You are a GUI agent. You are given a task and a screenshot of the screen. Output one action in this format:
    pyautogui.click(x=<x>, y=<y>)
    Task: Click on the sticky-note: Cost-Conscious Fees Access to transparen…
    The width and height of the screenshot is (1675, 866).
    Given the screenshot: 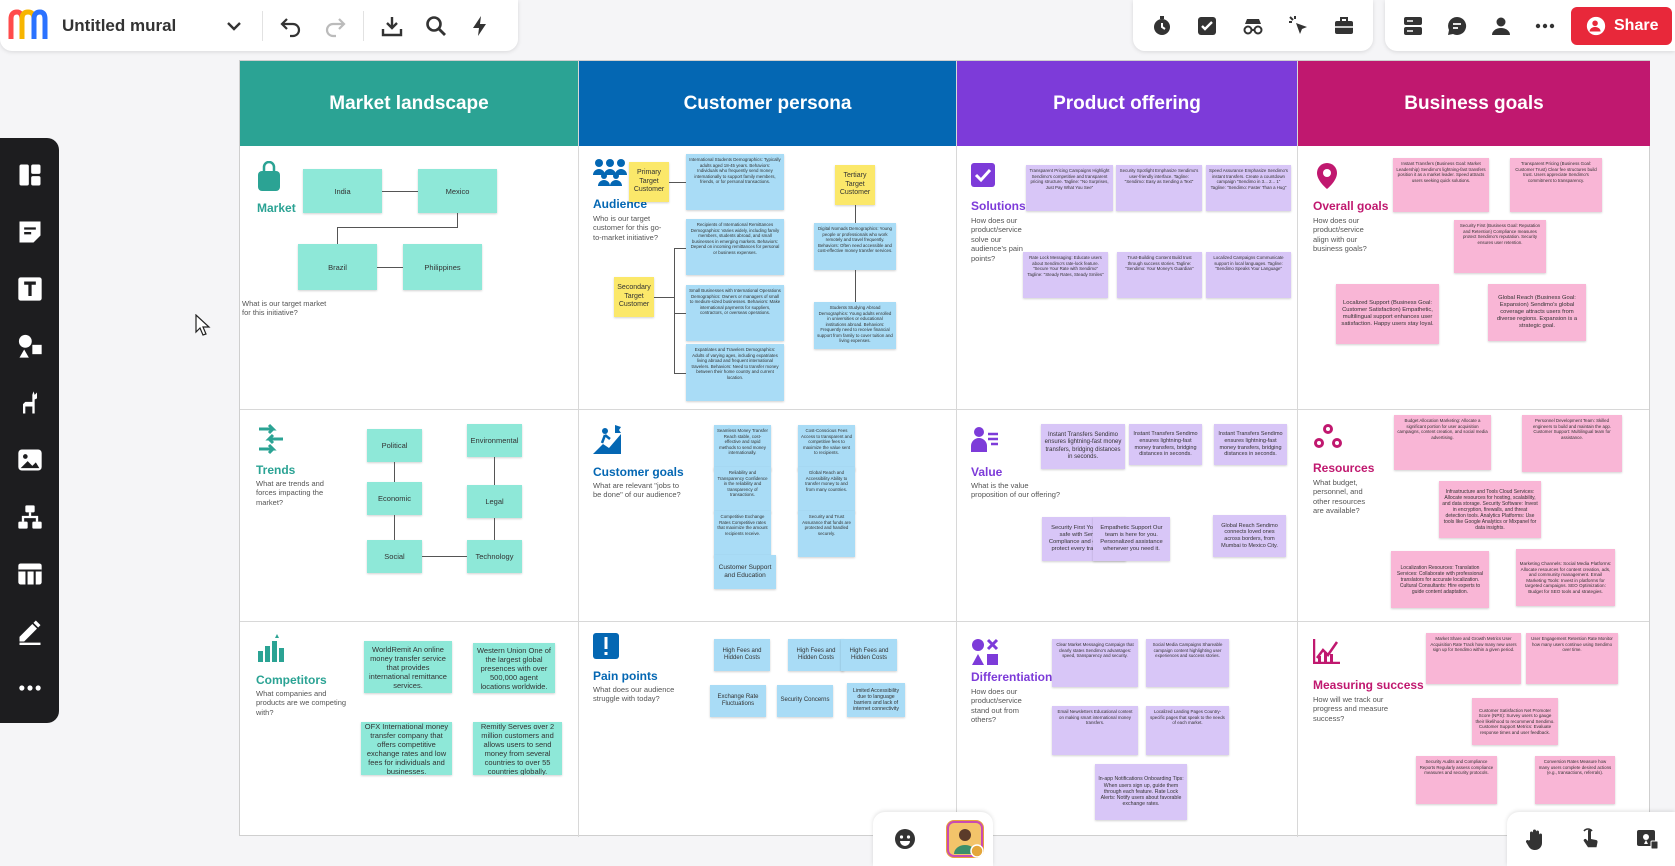 What is the action you would take?
    pyautogui.click(x=826, y=448)
    